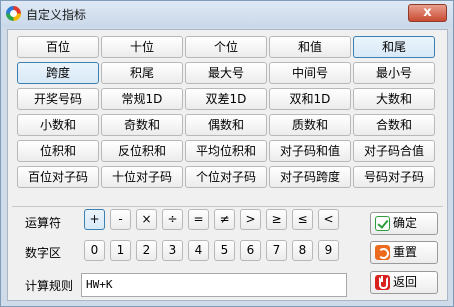  Describe the element at coordinates (382, 282) in the screenshot. I see `power-icon` at that location.